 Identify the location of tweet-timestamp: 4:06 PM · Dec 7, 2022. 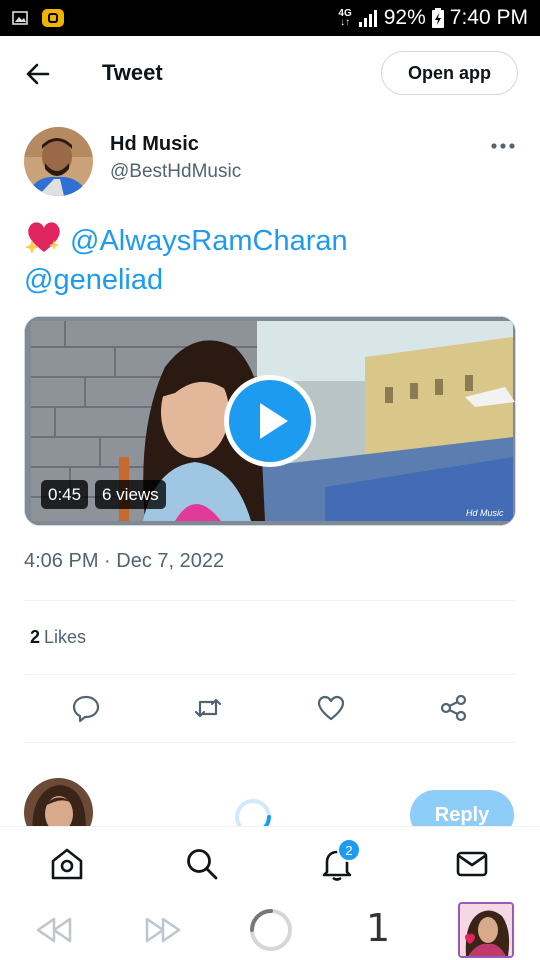
(124, 561).